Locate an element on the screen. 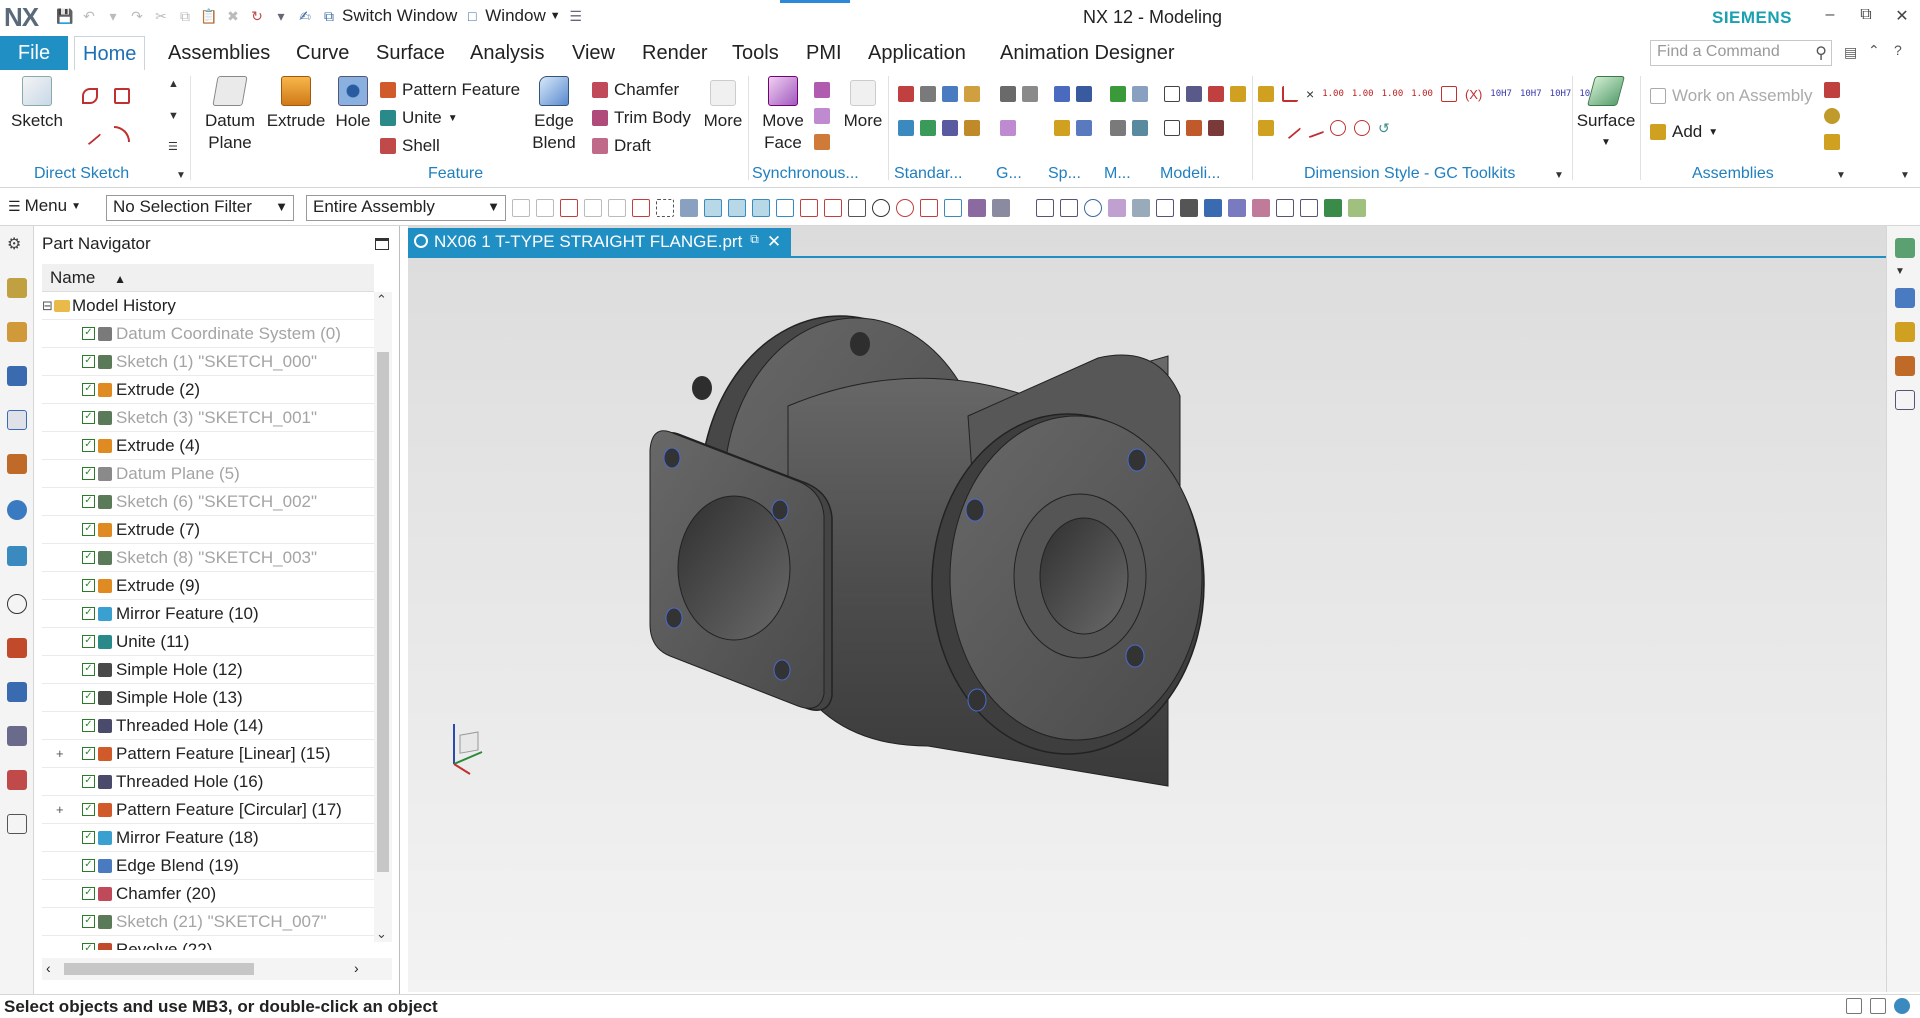 The image size is (1920, 1018). profile-icon is located at coordinates (90, 96).